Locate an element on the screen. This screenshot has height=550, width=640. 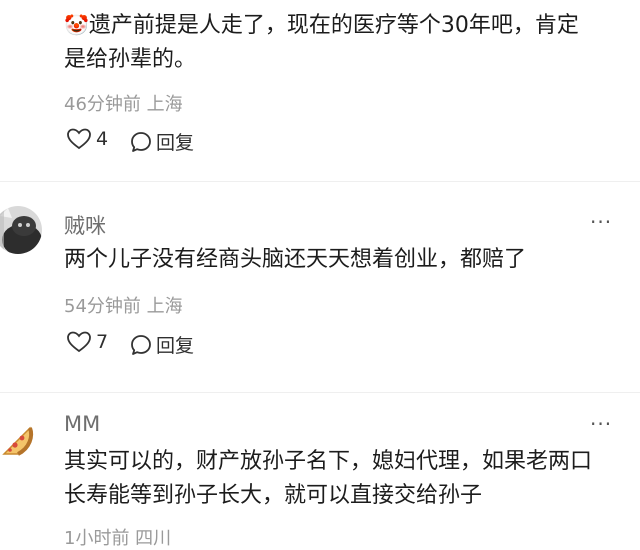
like-button: 7 is located at coordinates (87, 342).